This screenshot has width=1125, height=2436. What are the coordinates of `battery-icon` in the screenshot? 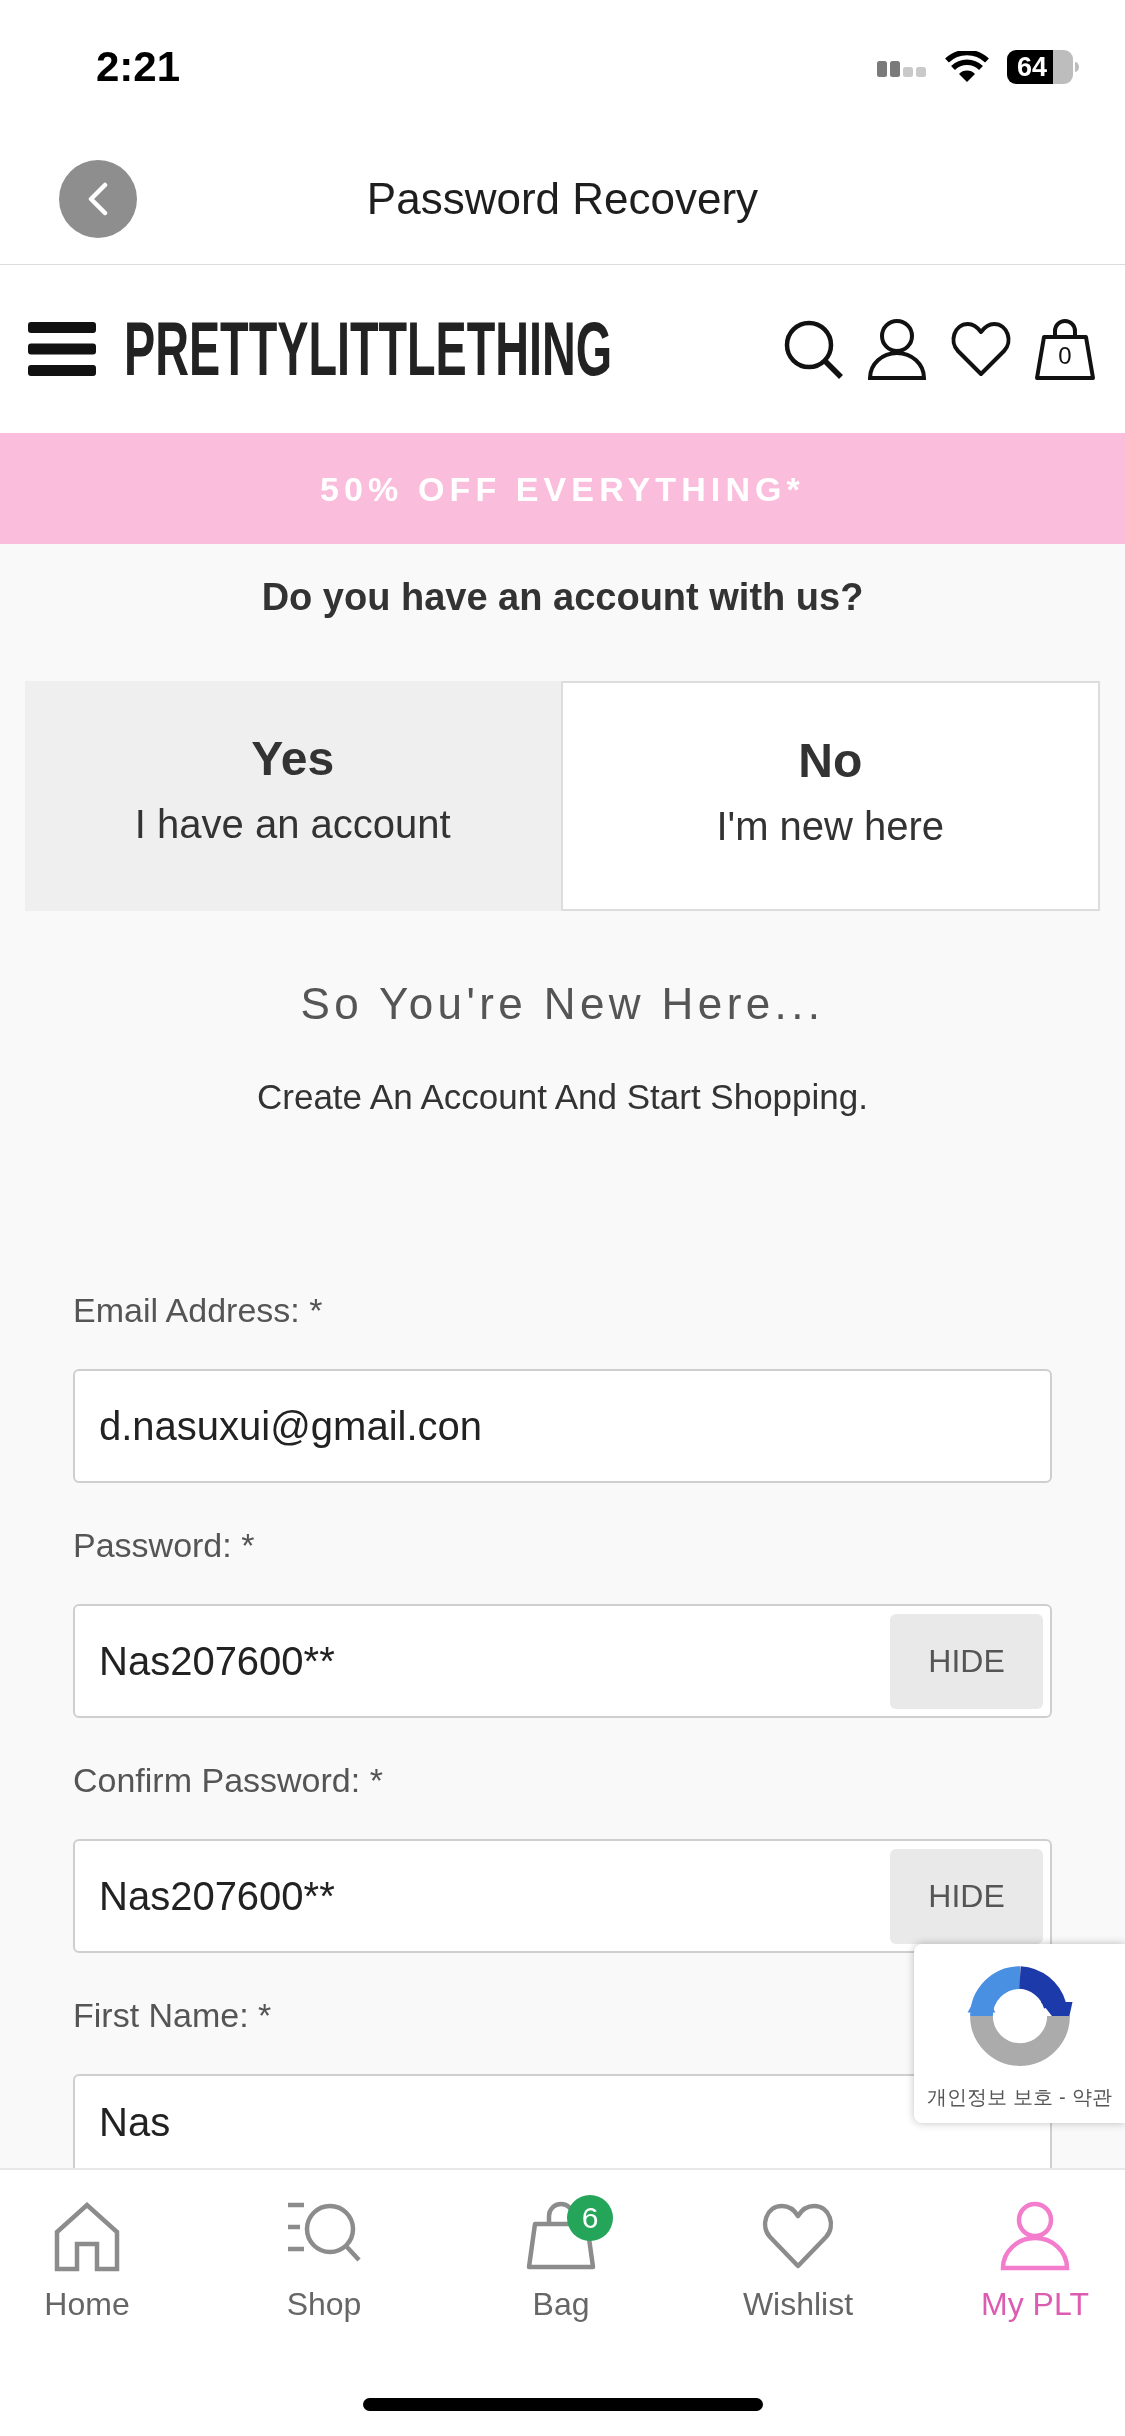 It's located at (1066, 67).